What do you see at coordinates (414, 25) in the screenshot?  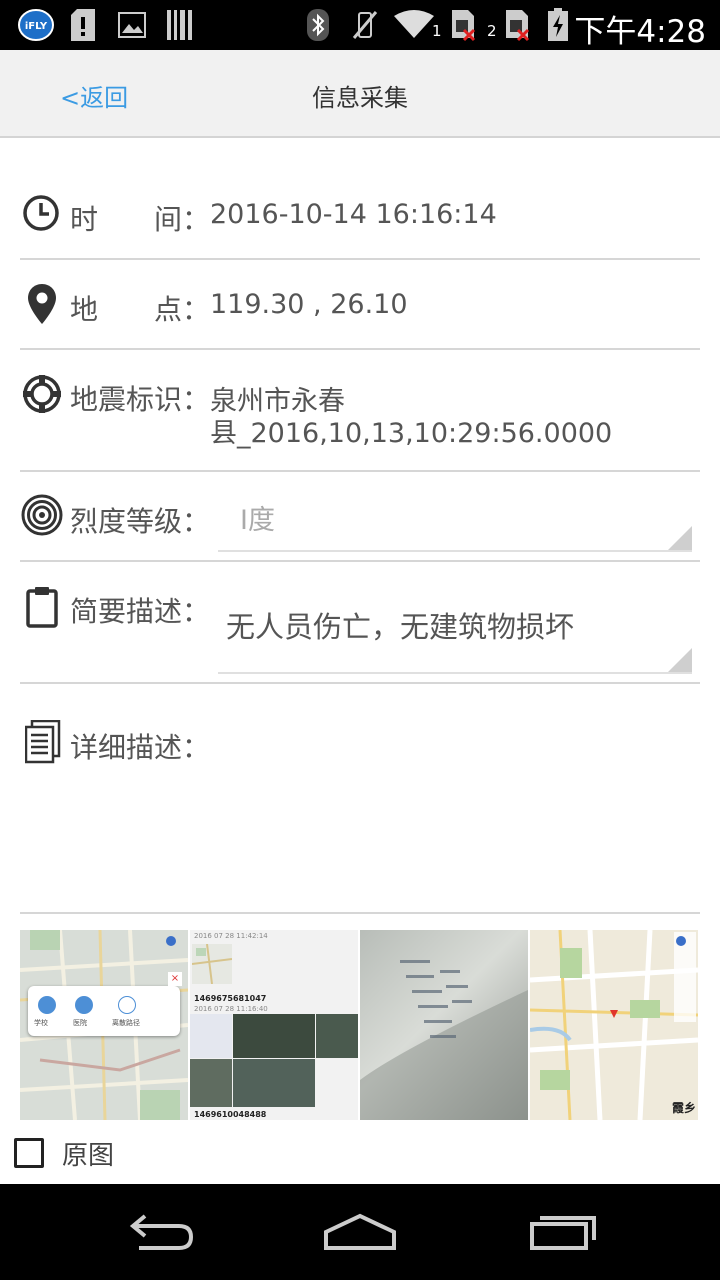 I see `wifi-icon` at bounding box center [414, 25].